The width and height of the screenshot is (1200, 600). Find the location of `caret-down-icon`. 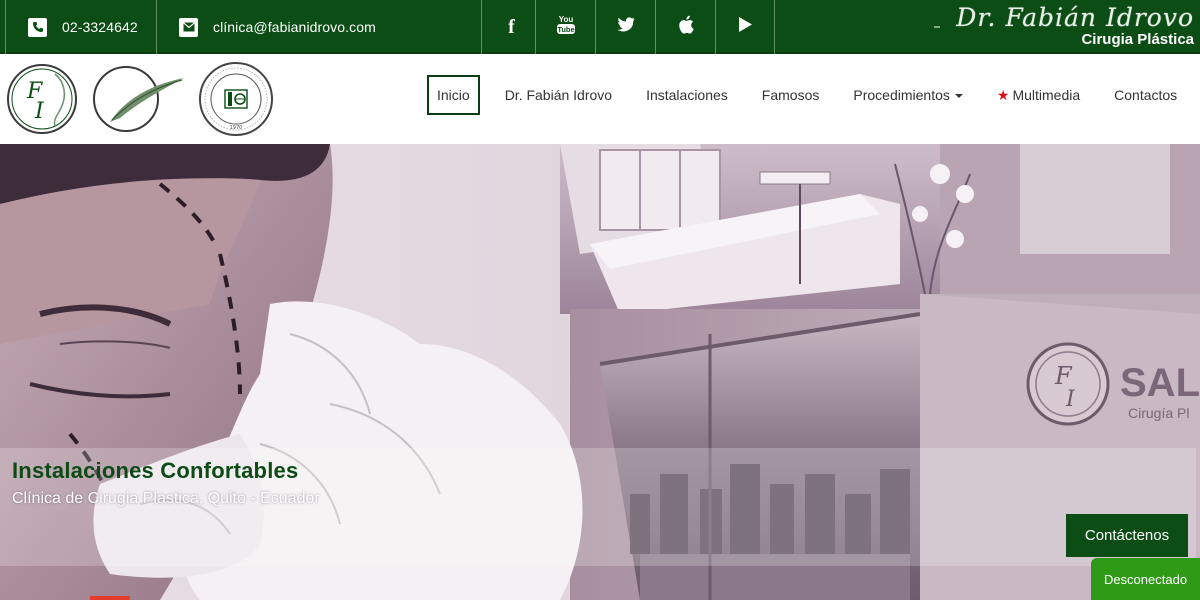

caret-down-icon is located at coordinates (958, 96).